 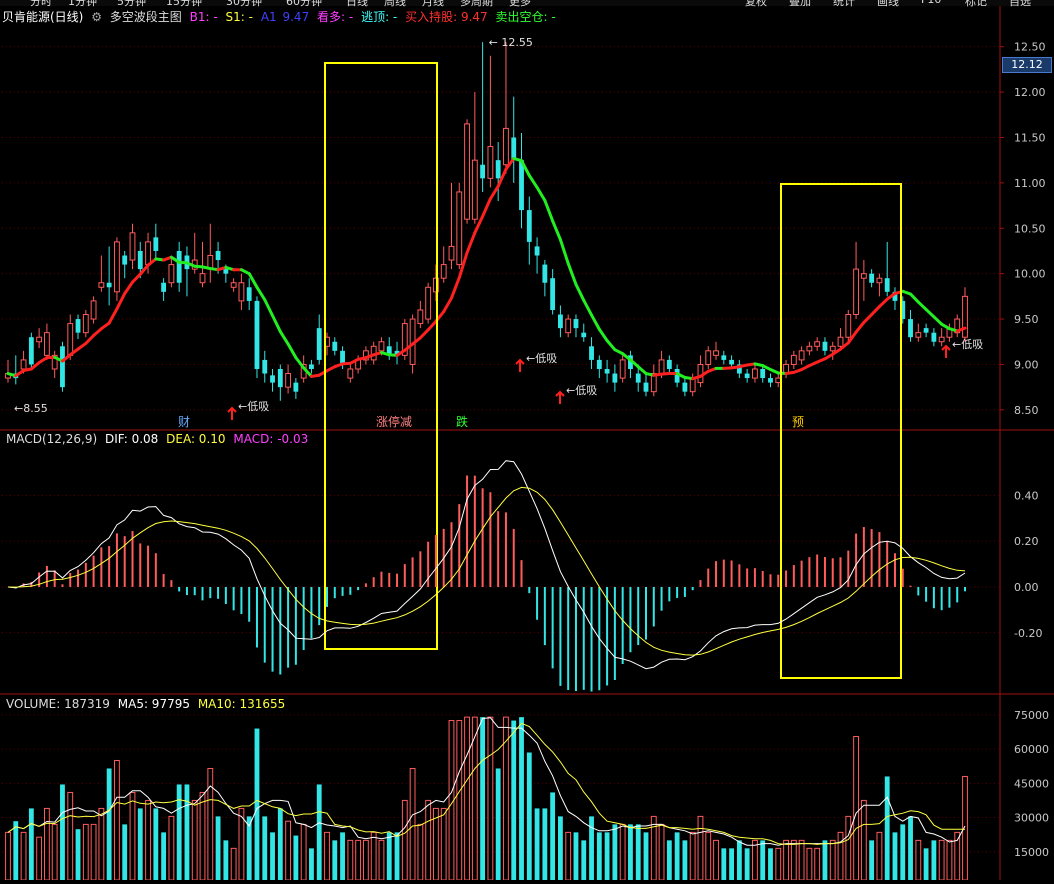 What do you see at coordinates (131, 4) in the screenshot?
I see `top-tab-2: 5分钟` at bounding box center [131, 4].